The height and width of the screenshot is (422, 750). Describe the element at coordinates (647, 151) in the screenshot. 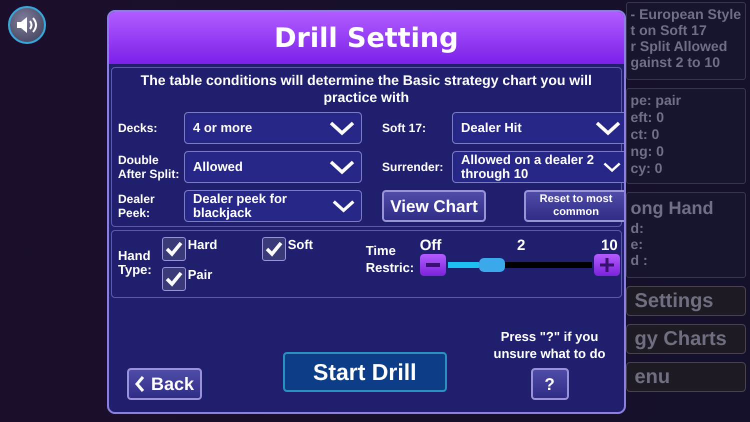

I see `stat-text: ng: 0` at that location.